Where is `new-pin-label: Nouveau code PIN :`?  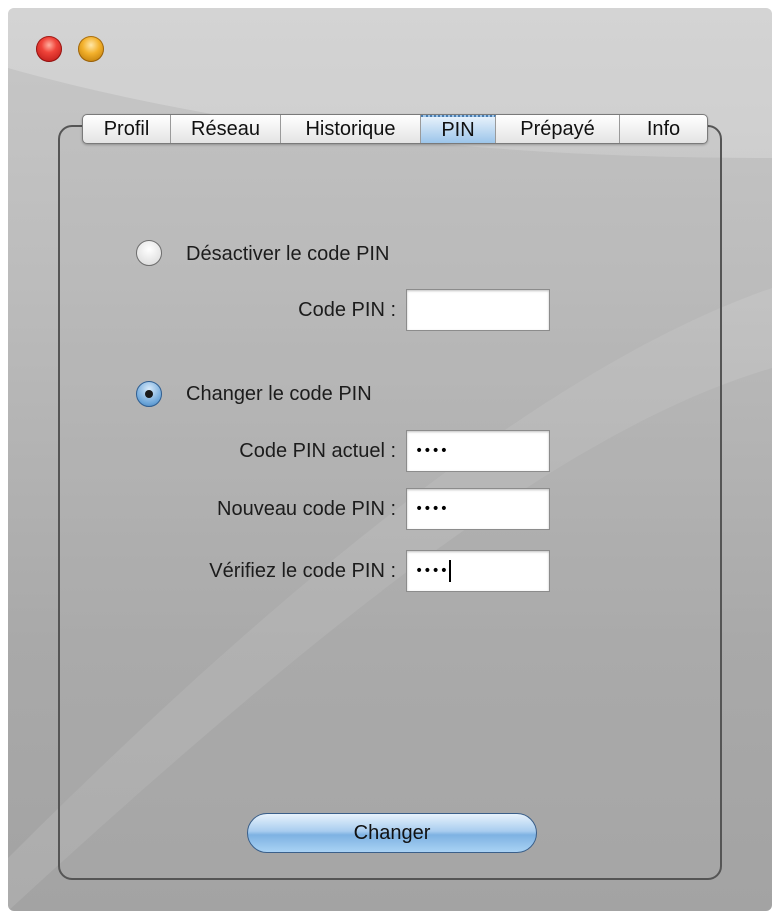 new-pin-label: Nouveau code PIN : is located at coordinates (306, 509).